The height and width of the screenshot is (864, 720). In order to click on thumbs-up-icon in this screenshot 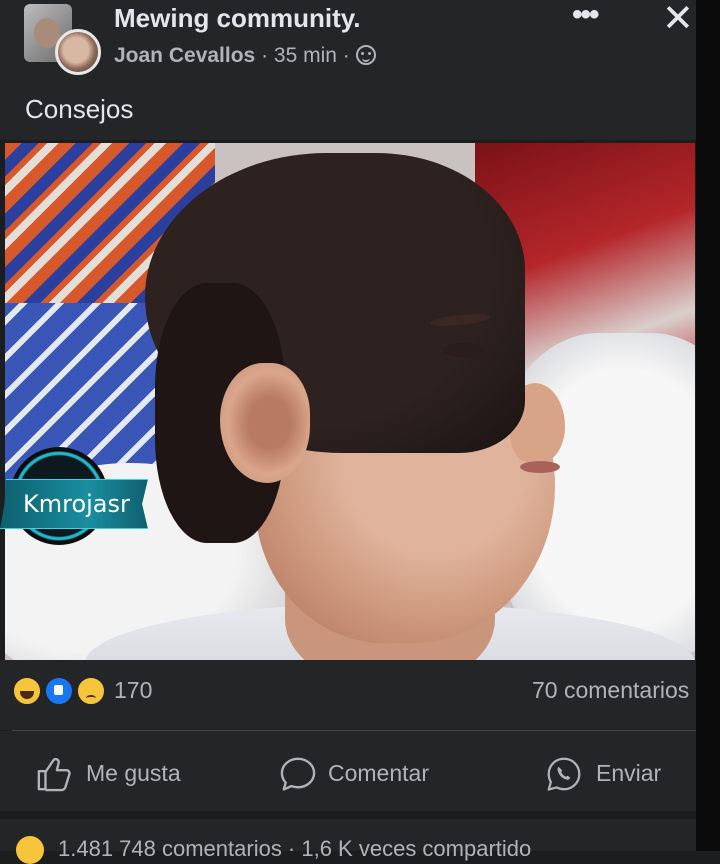, I will do `click(54, 774)`.